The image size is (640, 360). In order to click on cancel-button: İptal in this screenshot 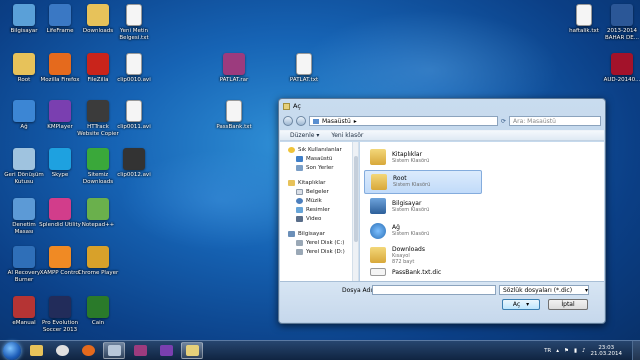, I will do `click(568, 304)`.